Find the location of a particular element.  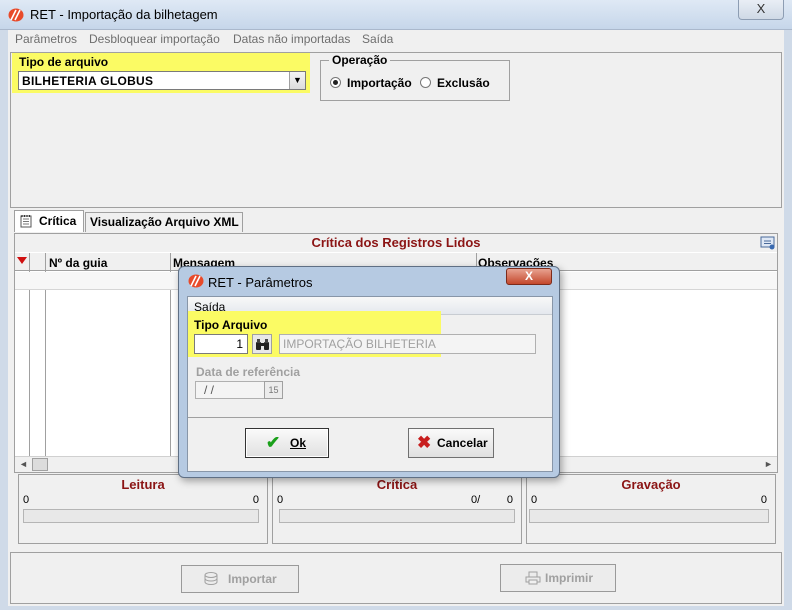

menu-saida: Saída is located at coordinates (377, 39).